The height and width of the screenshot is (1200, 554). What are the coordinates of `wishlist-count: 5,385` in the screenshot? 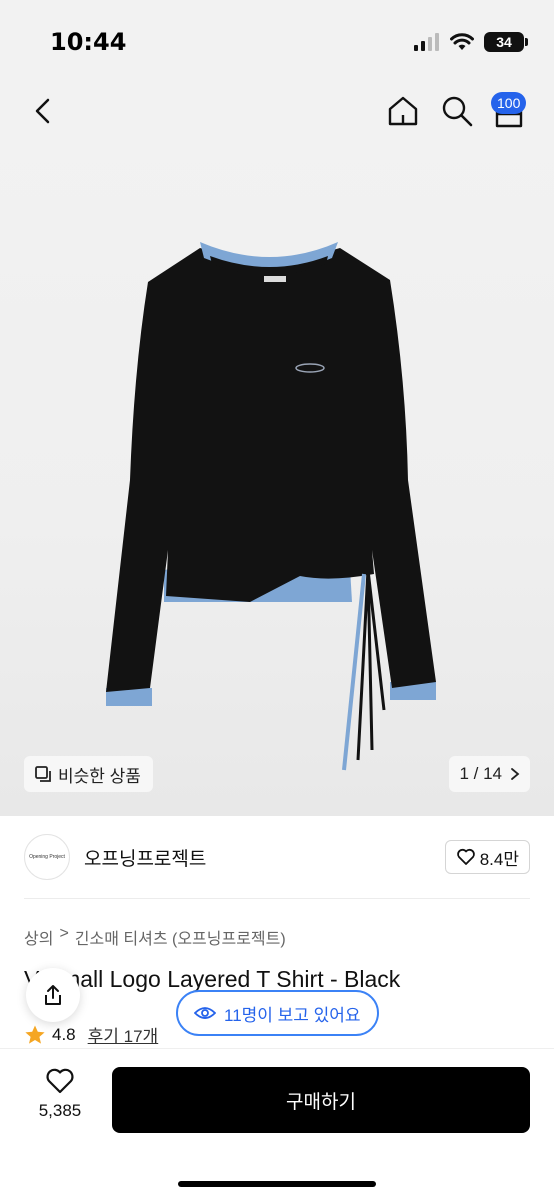 It's located at (60, 1110).